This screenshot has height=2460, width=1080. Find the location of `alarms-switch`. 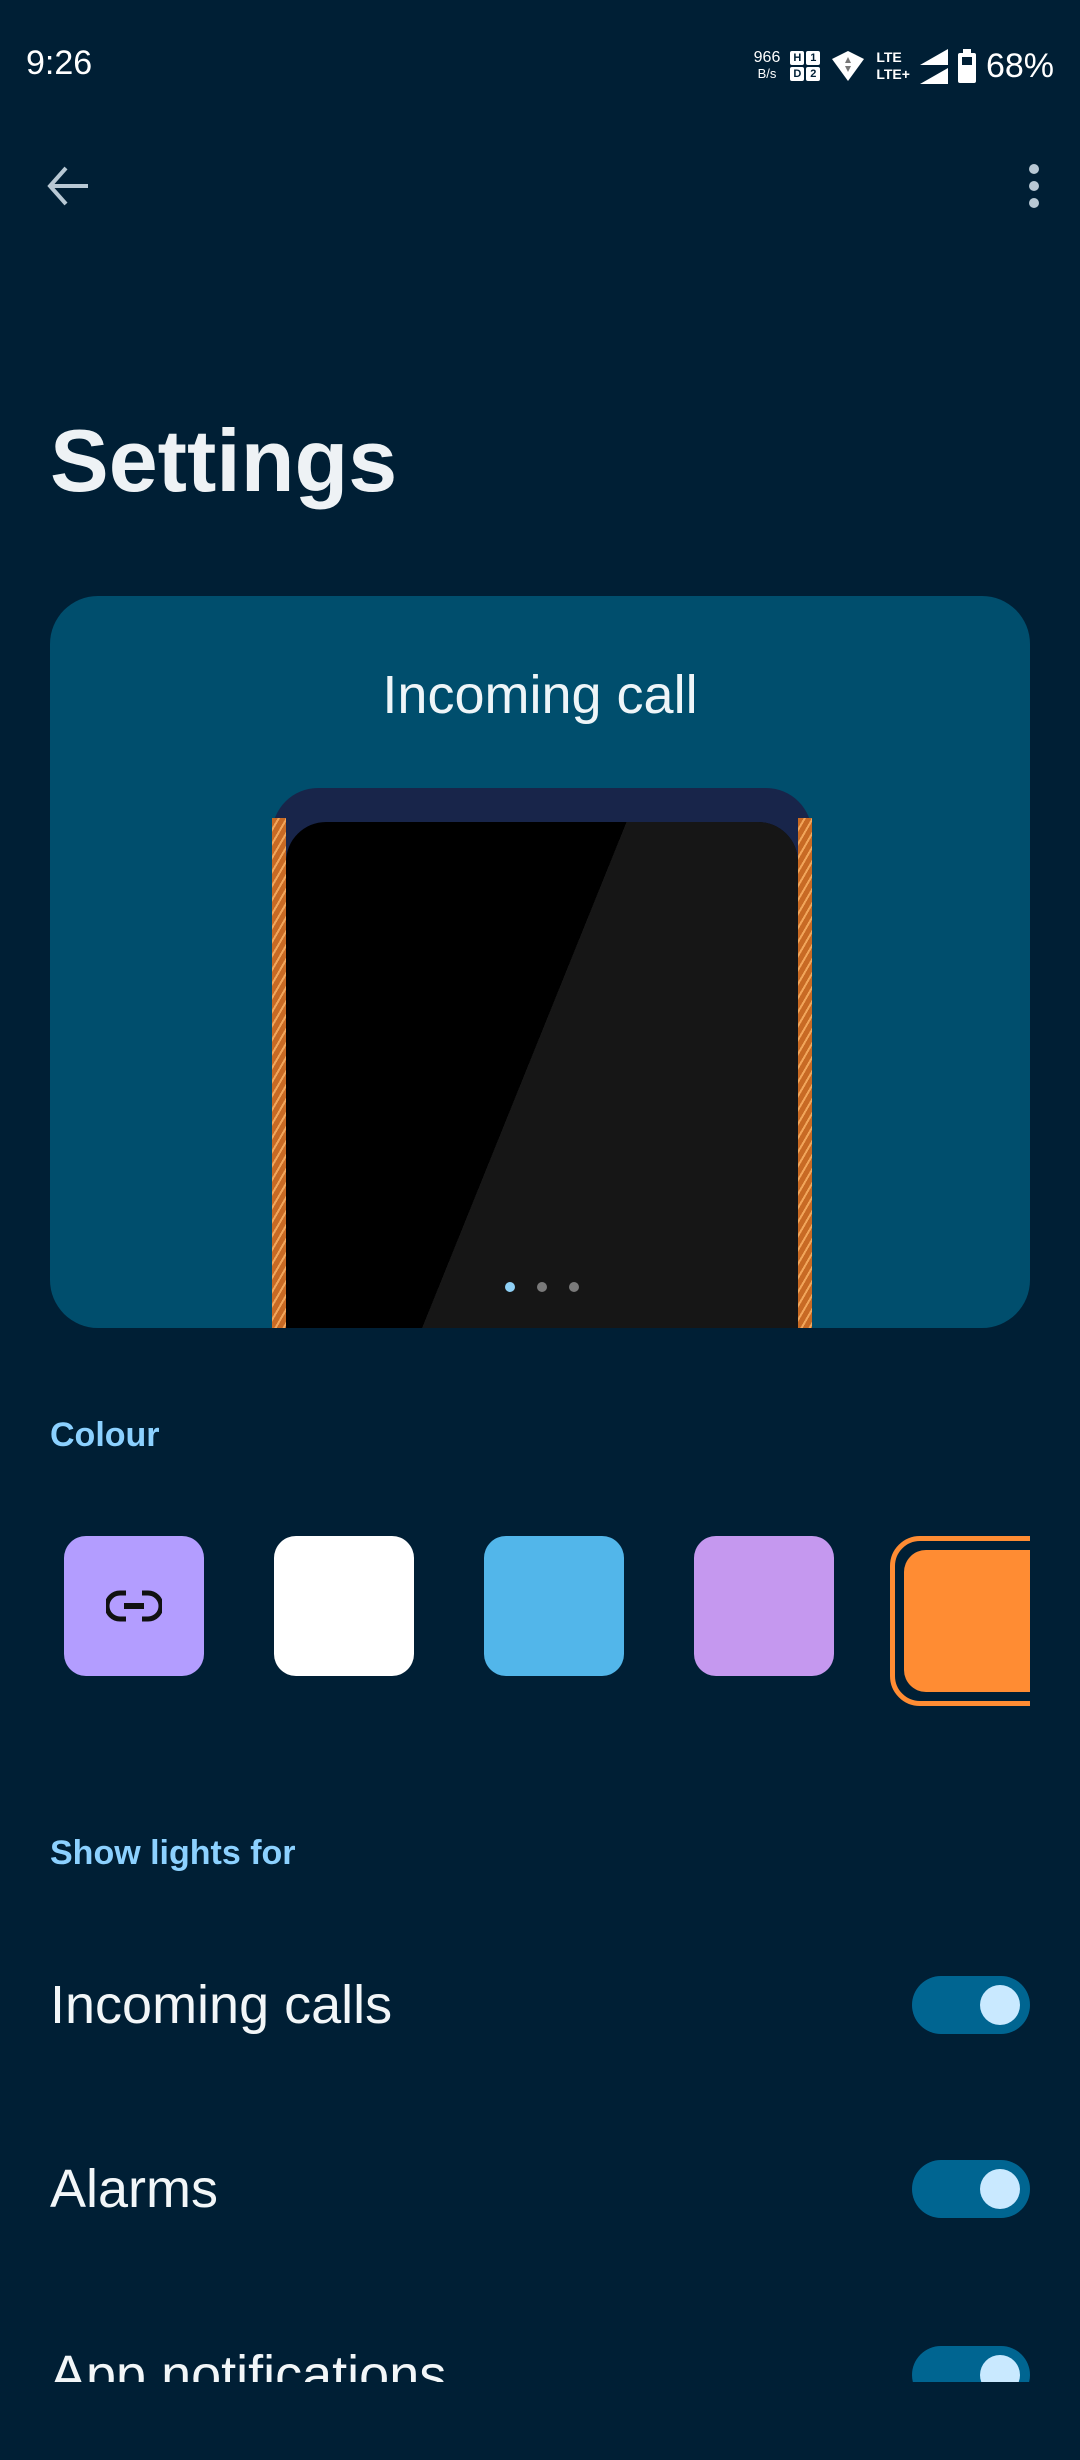

alarms-switch is located at coordinates (971, 2189).